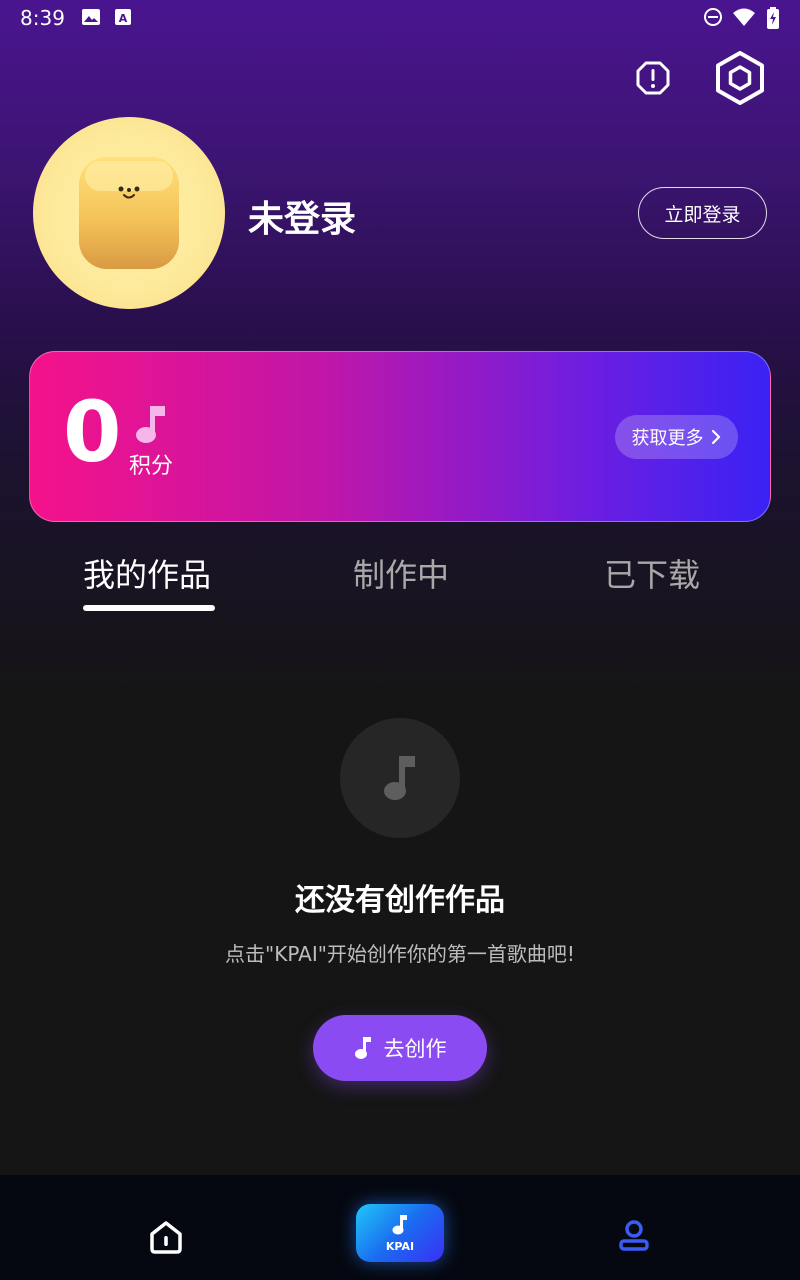 This screenshot has width=800, height=1280. What do you see at coordinates (42, 18) in the screenshot?
I see `status-time: 8:39` at bounding box center [42, 18].